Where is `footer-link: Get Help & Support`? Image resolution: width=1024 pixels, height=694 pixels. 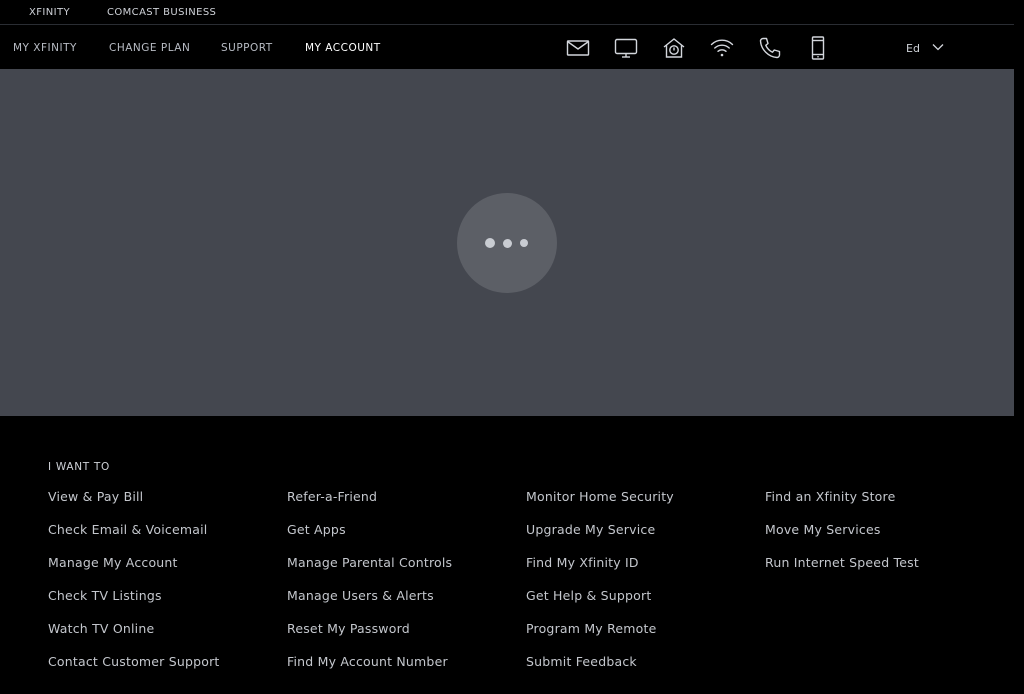 footer-link: Get Help & Support is located at coordinates (641, 604).